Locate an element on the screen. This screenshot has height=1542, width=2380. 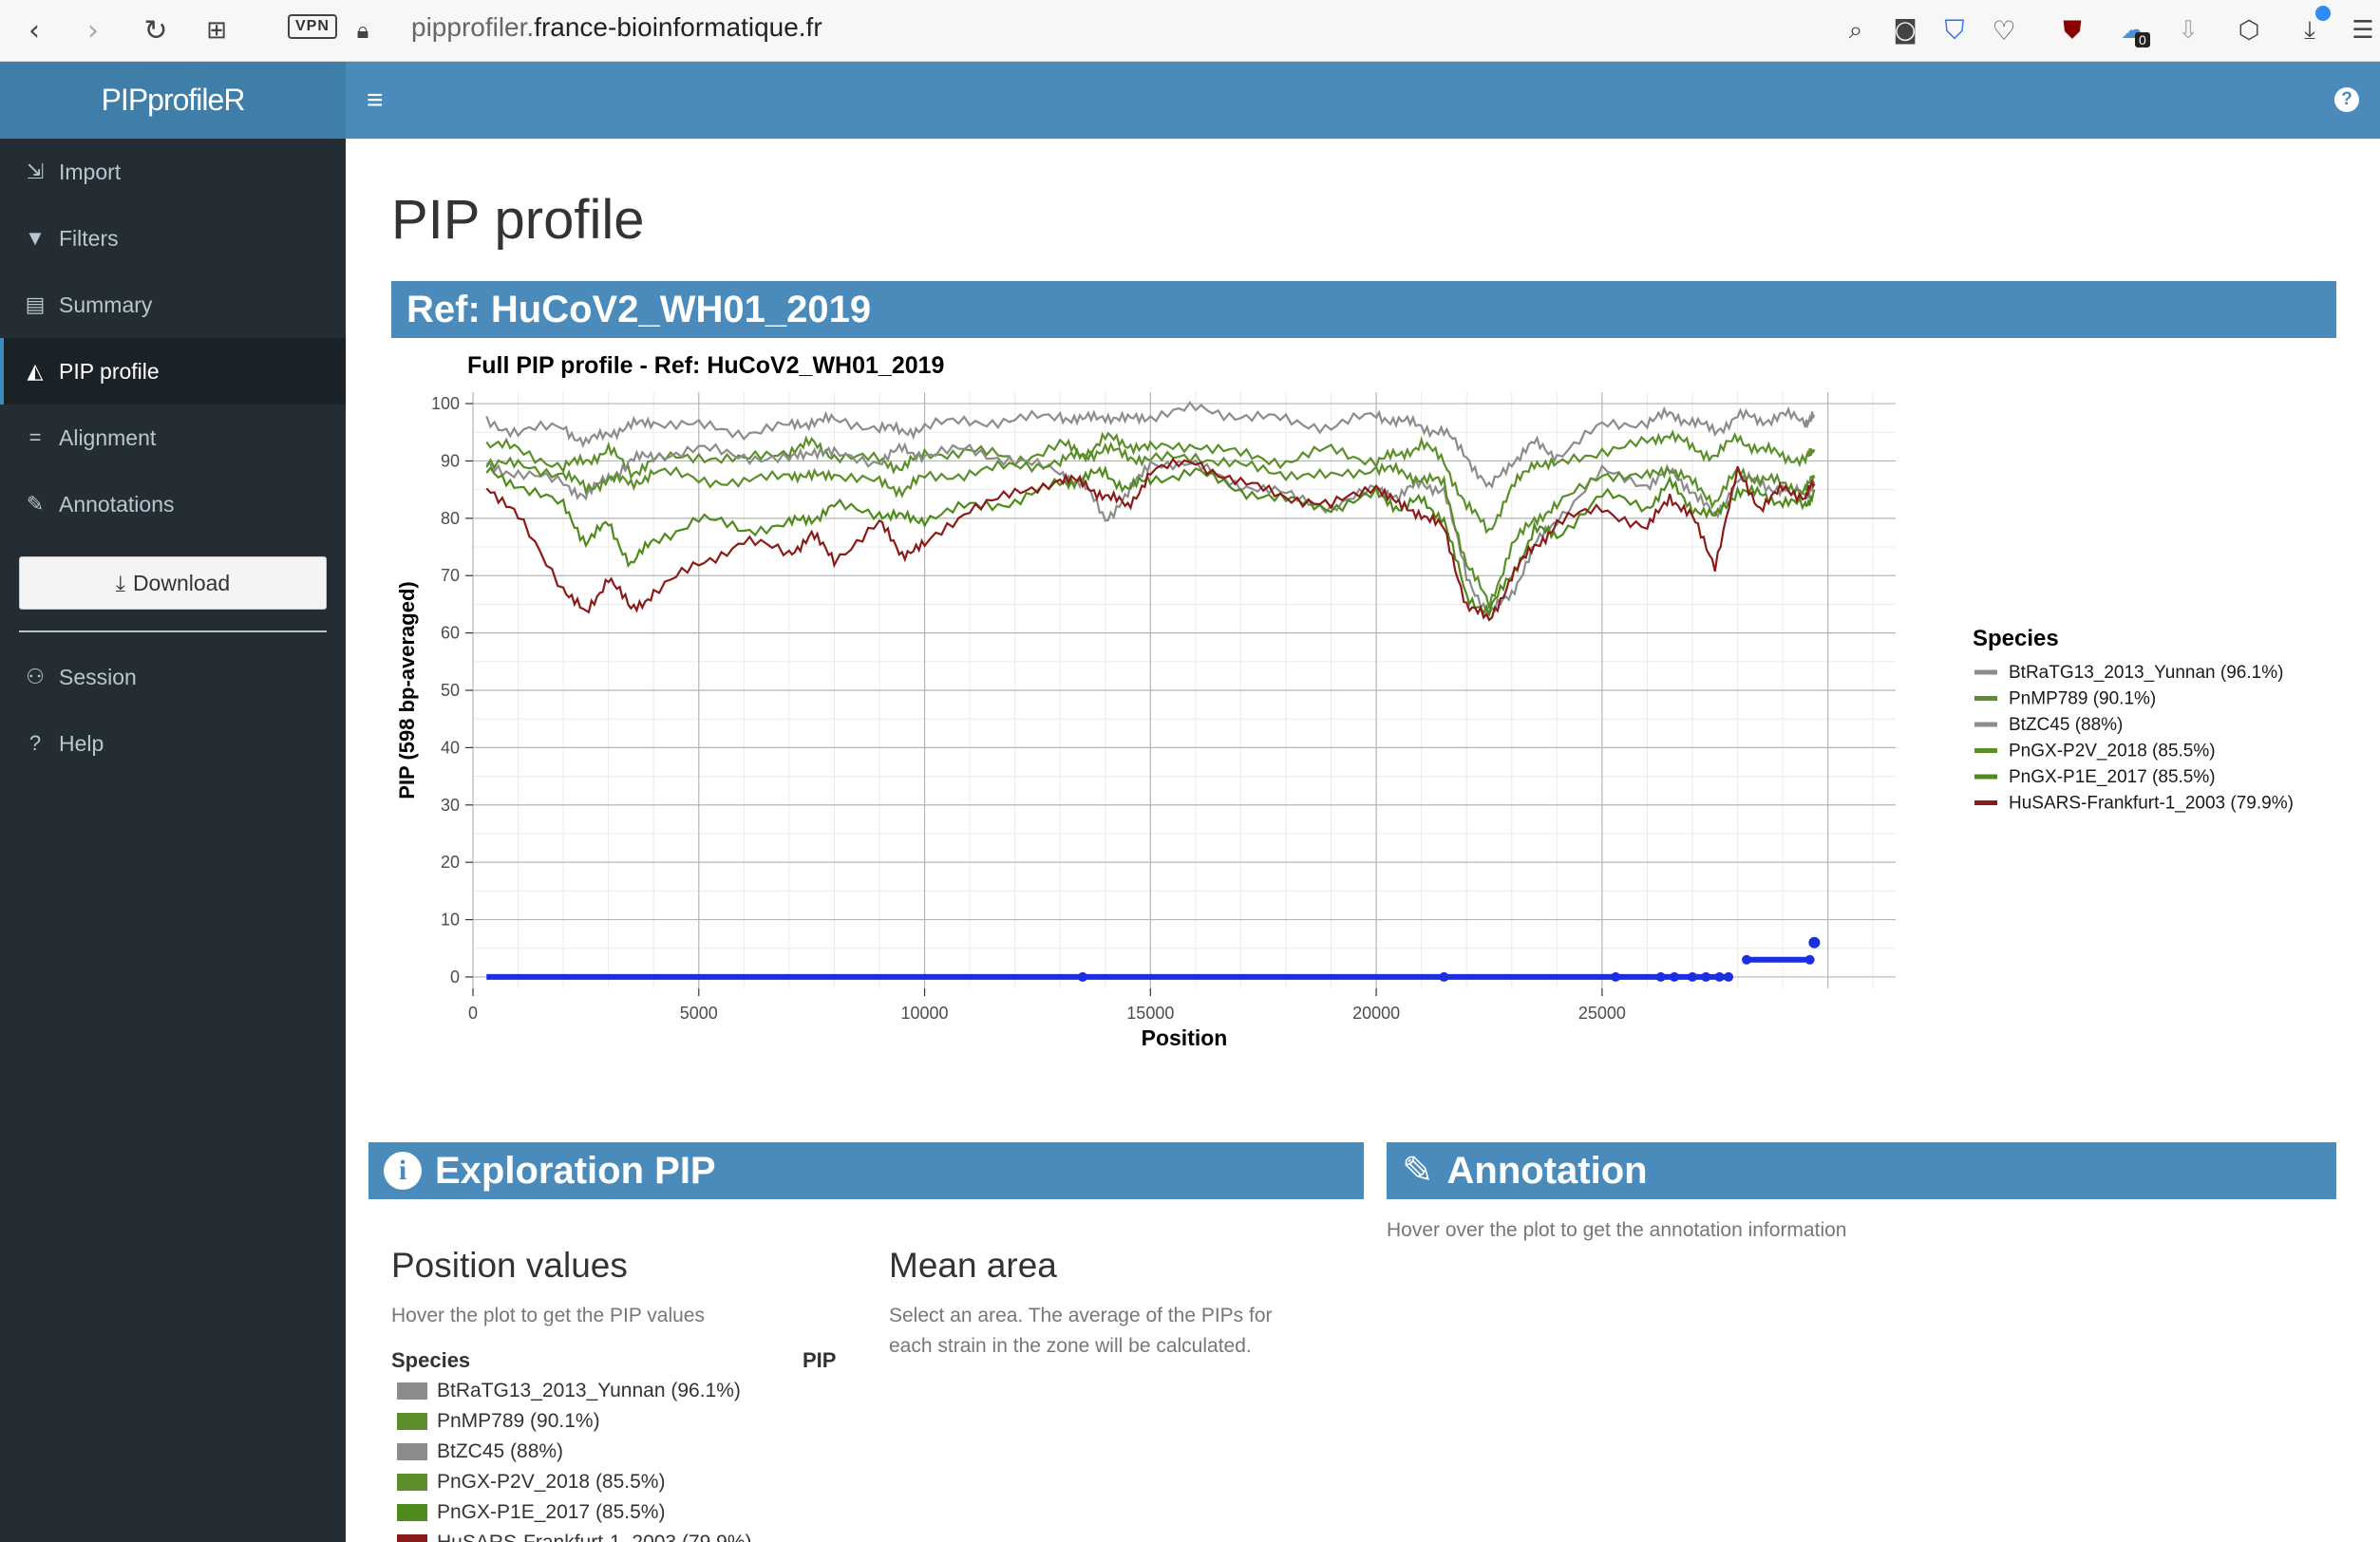
legend-label: PnMP789 (90.1%) is located at coordinates (2082, 699).